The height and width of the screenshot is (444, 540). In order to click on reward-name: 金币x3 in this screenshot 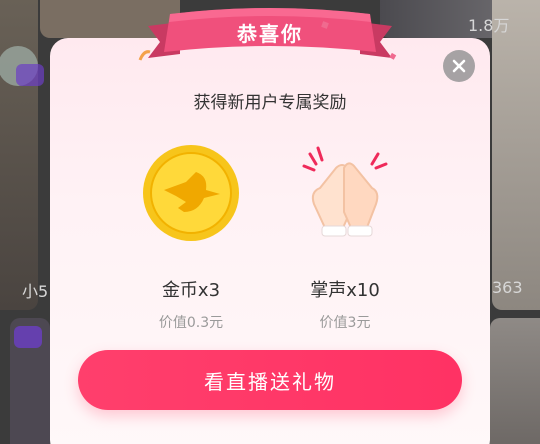, I will do `click(191, 290)`.